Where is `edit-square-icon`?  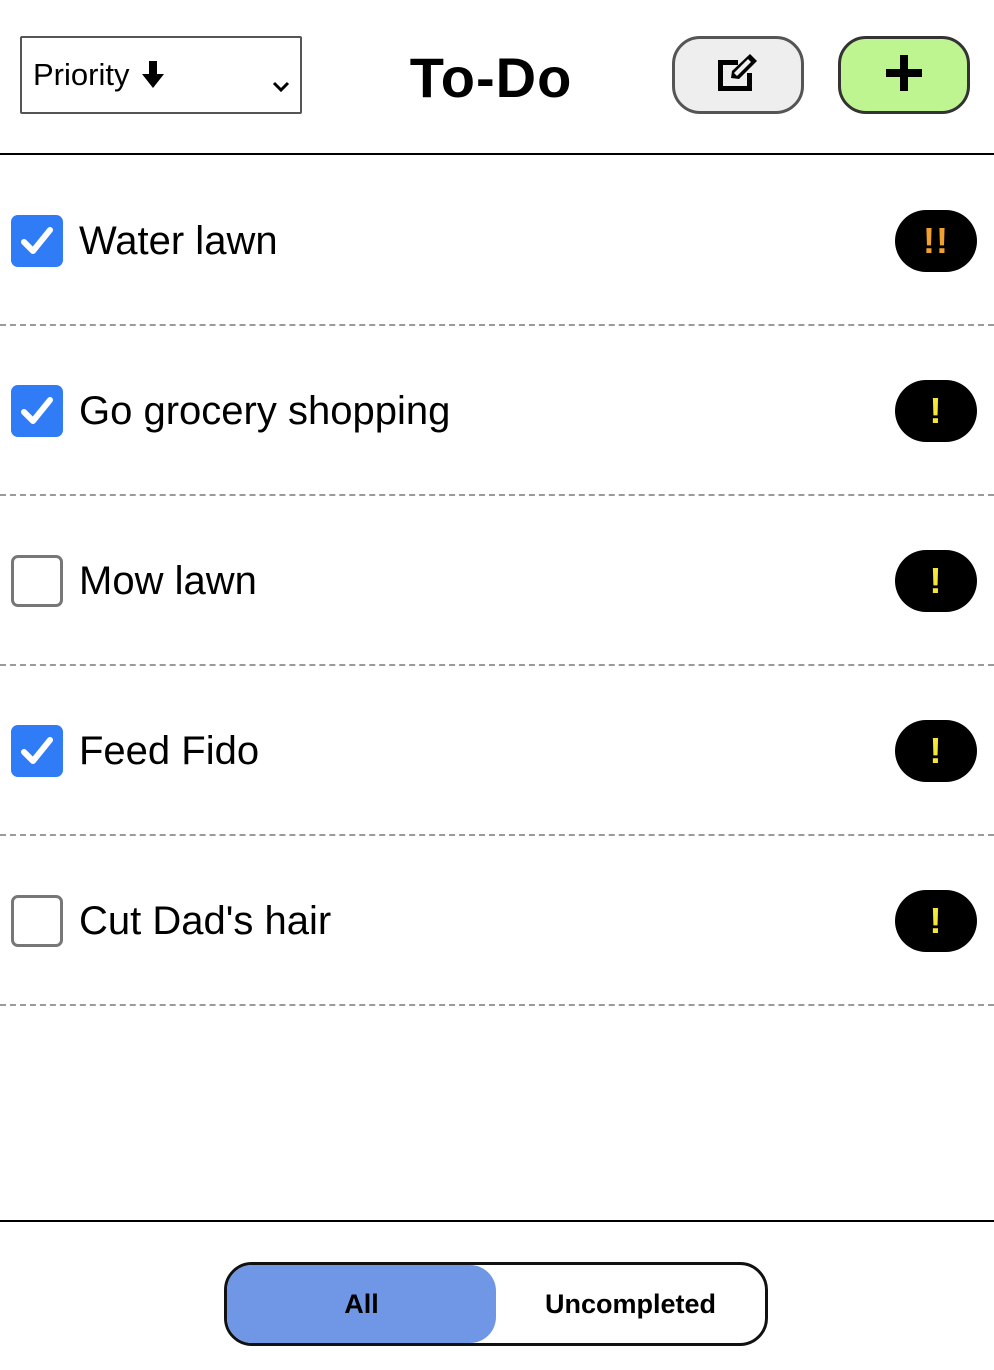 edit-square-icon is located at coordinates (738, 75).